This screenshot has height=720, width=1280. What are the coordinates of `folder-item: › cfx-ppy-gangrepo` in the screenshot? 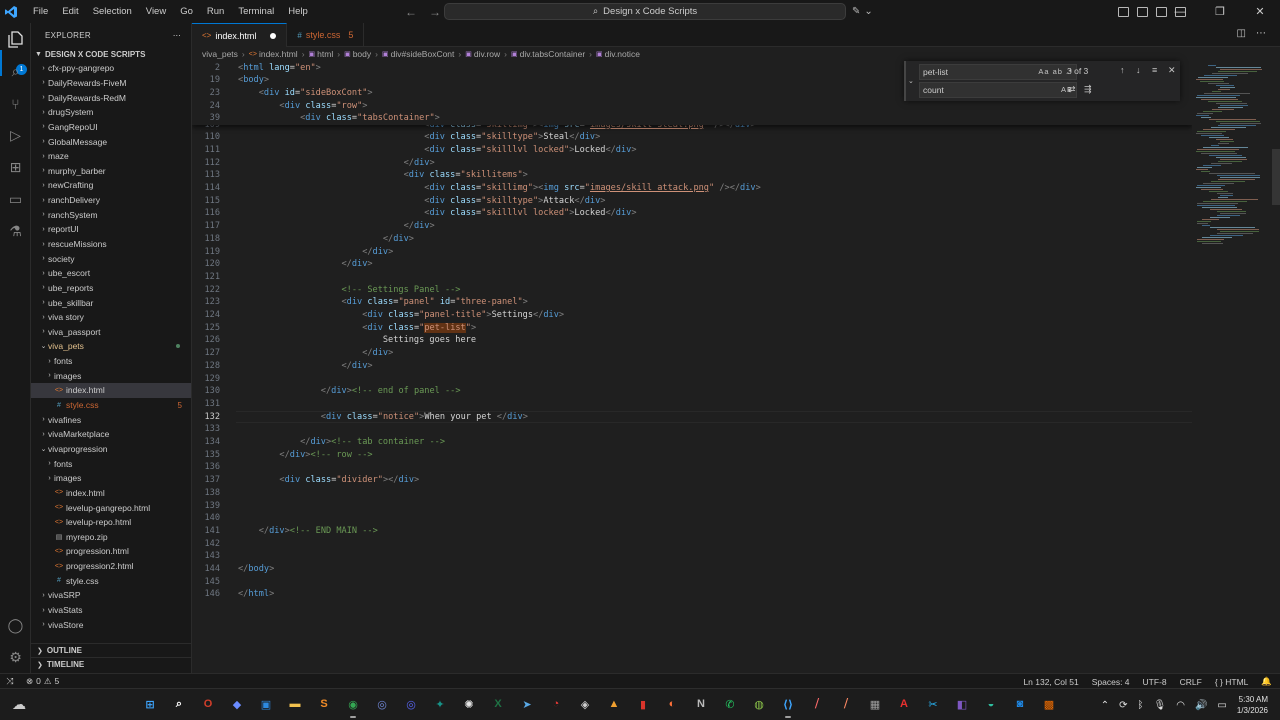 It's located at (111, 68).